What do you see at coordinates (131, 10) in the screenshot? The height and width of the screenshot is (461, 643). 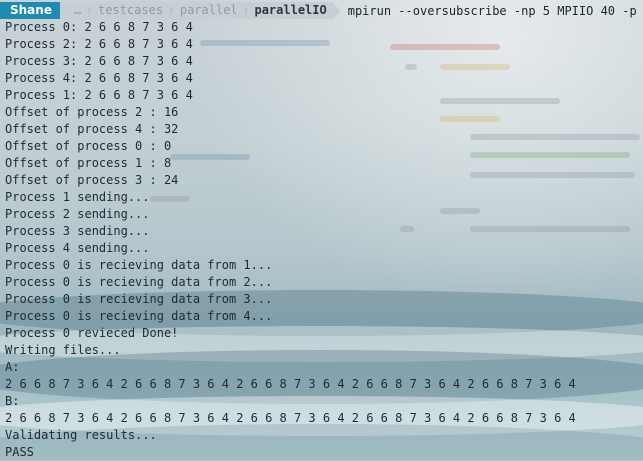 I see `path-crumb: testcases` at bounding box center [131, 10].